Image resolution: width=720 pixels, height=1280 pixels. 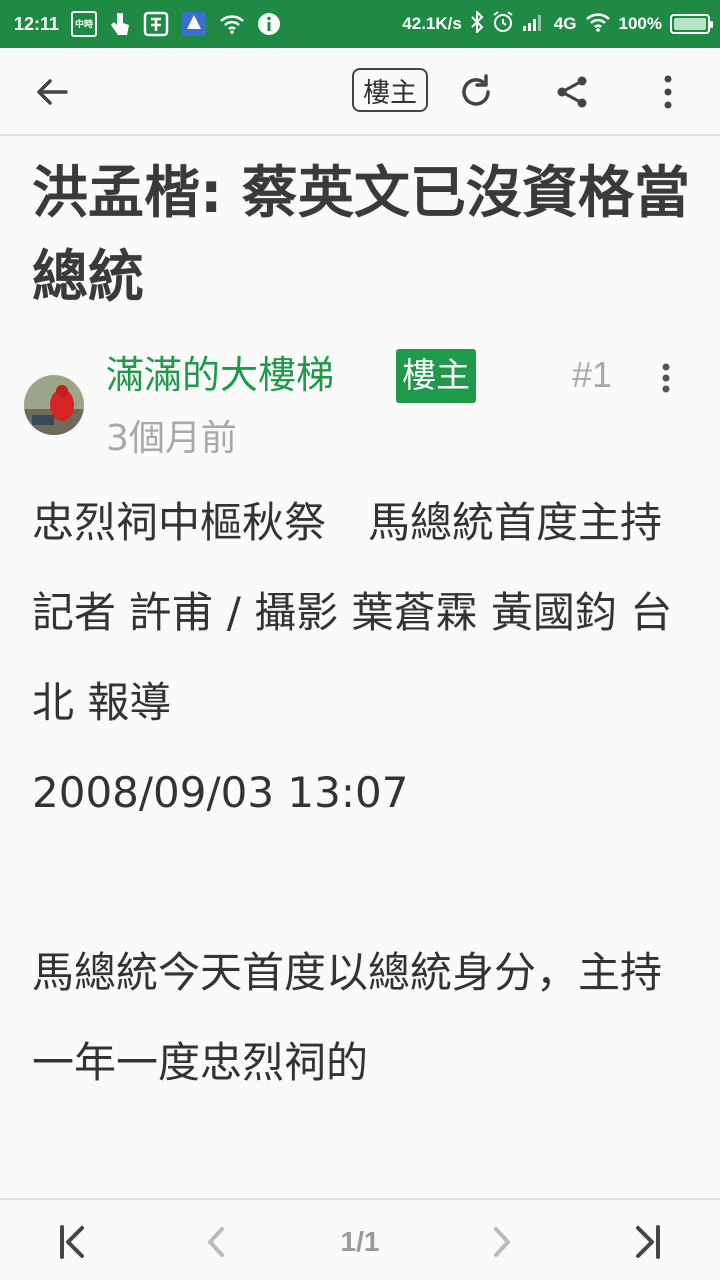 I want to click on share-button, so click(x=572, y=92).